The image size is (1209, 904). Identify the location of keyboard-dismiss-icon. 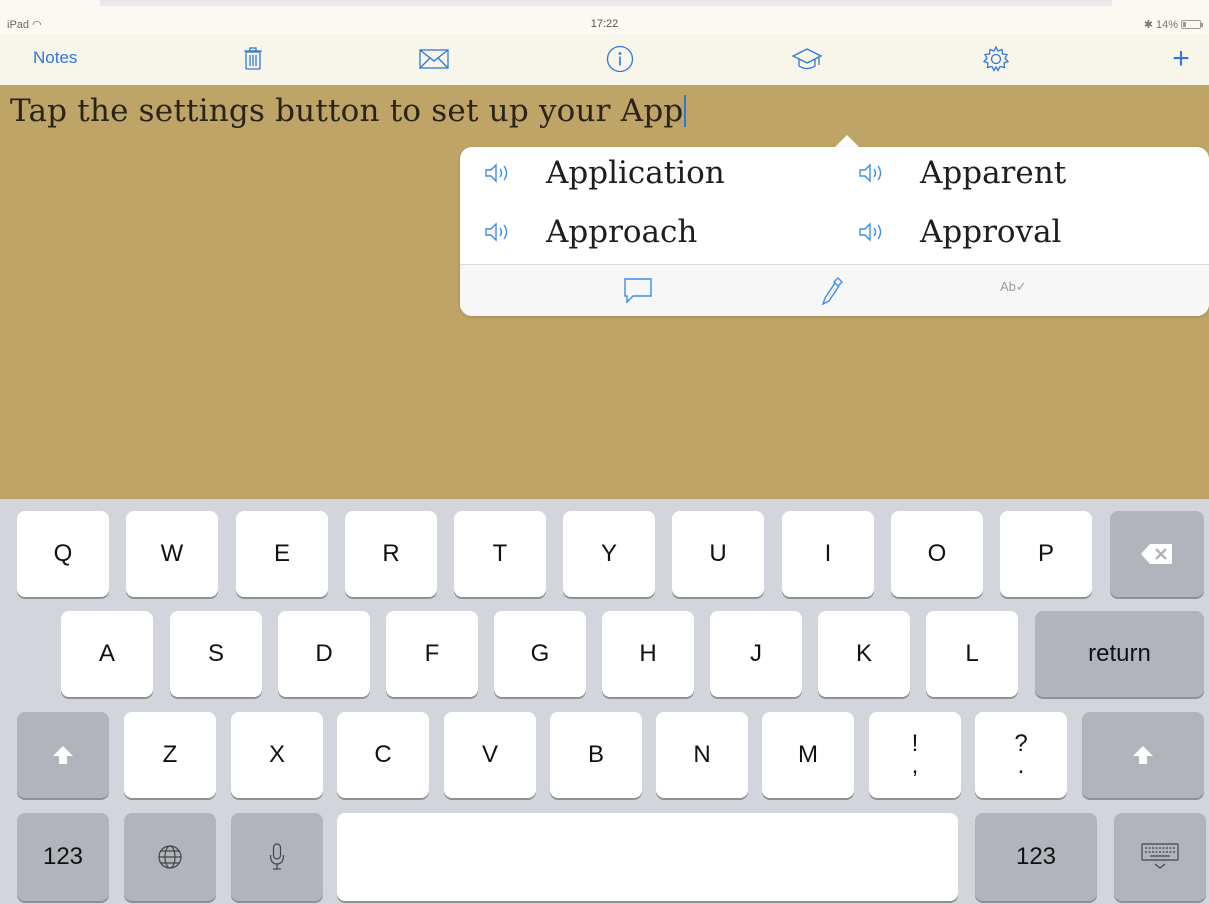
(1160, 856).